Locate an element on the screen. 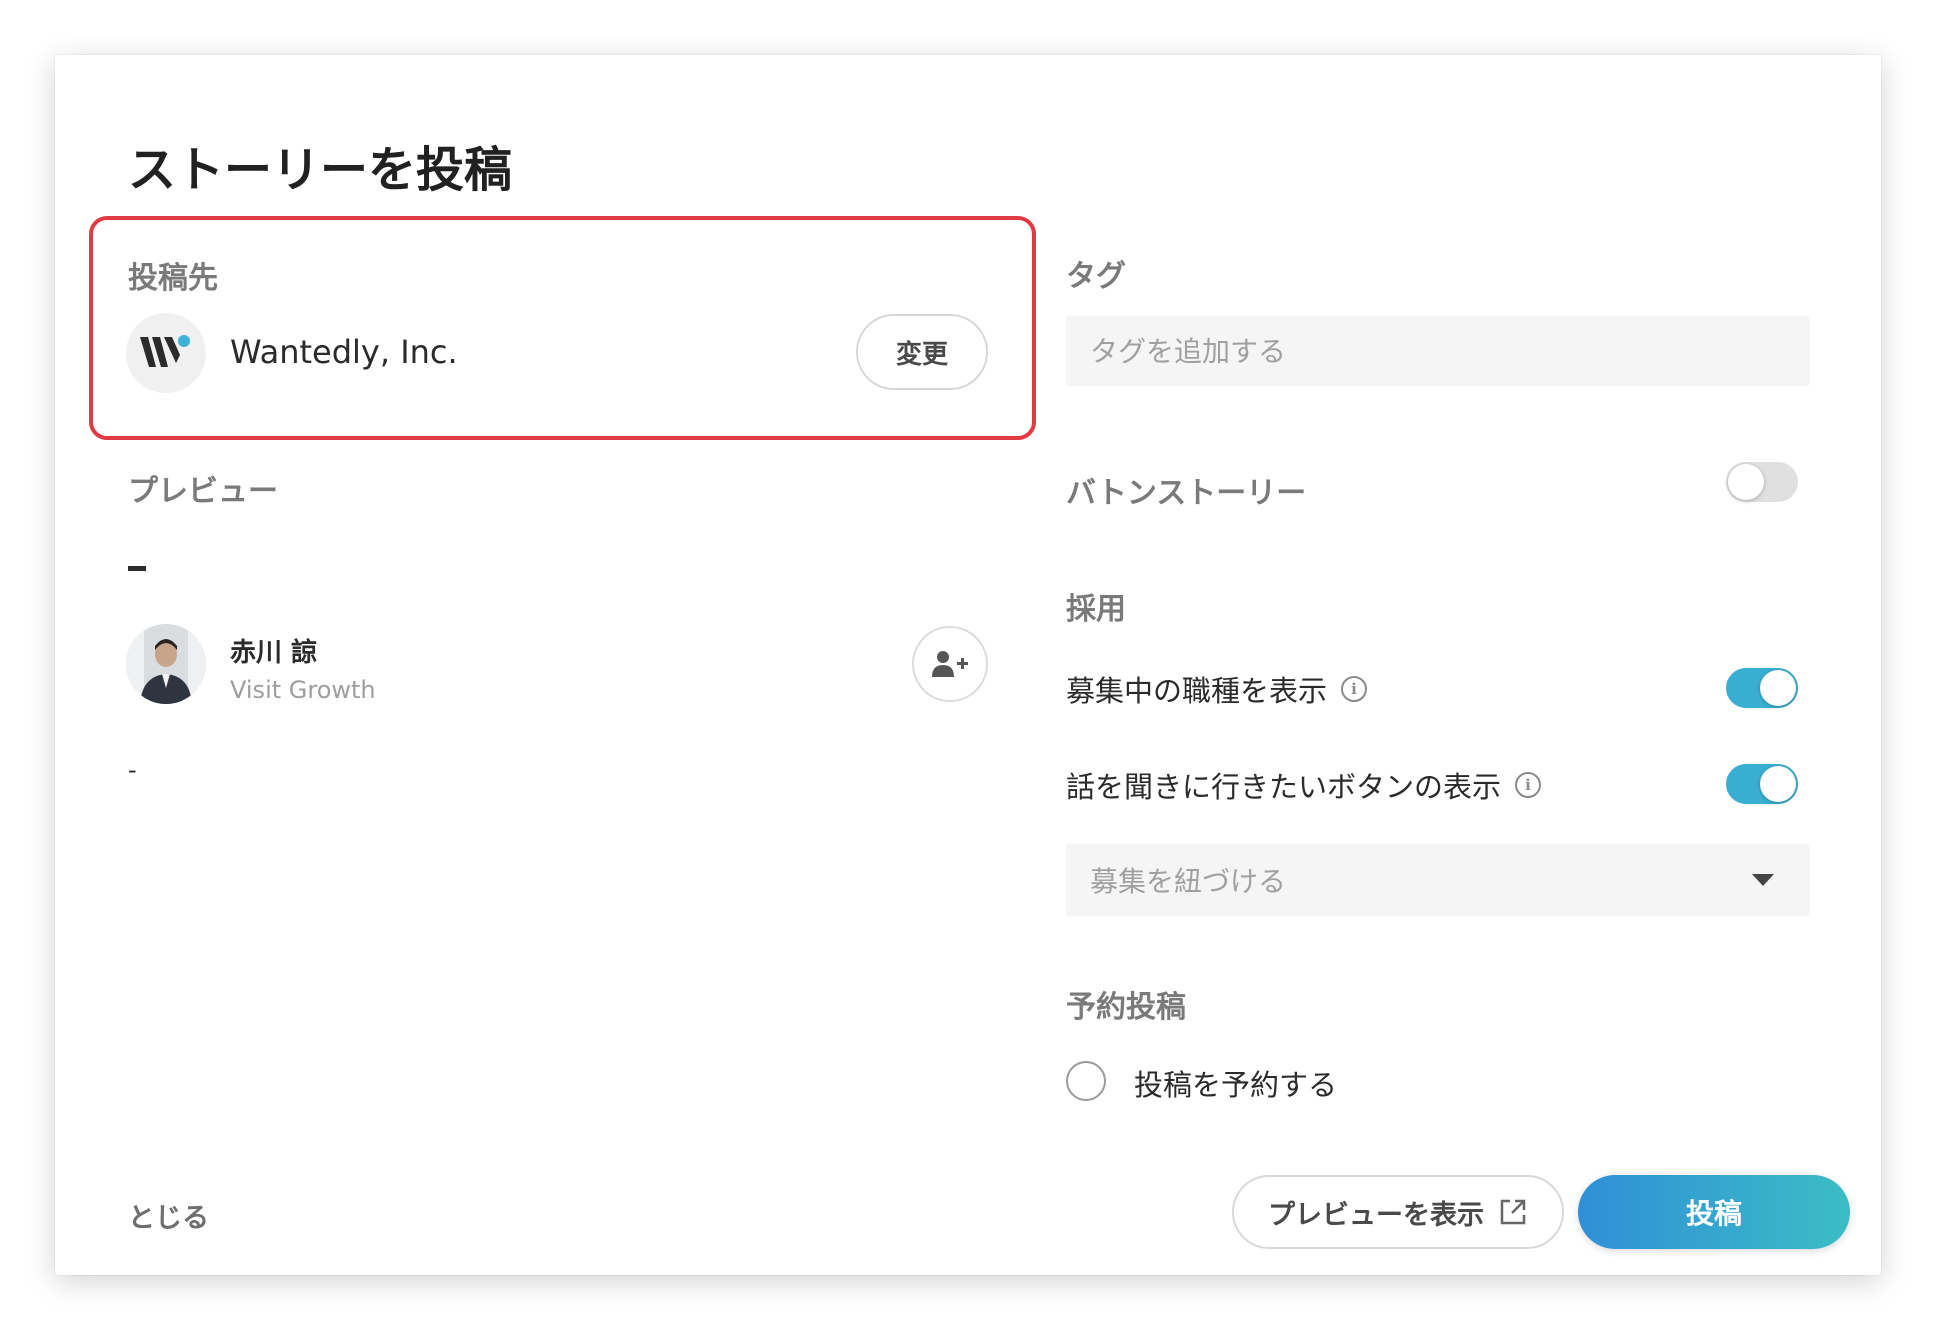  show-open-positions-label: 募集中の職種を表示 is located at coordinates (1197, 691).